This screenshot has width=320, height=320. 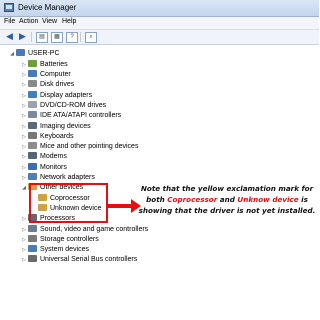 I want to click on show-hide-tree-icon: ▦, so click(x=57, y=37).